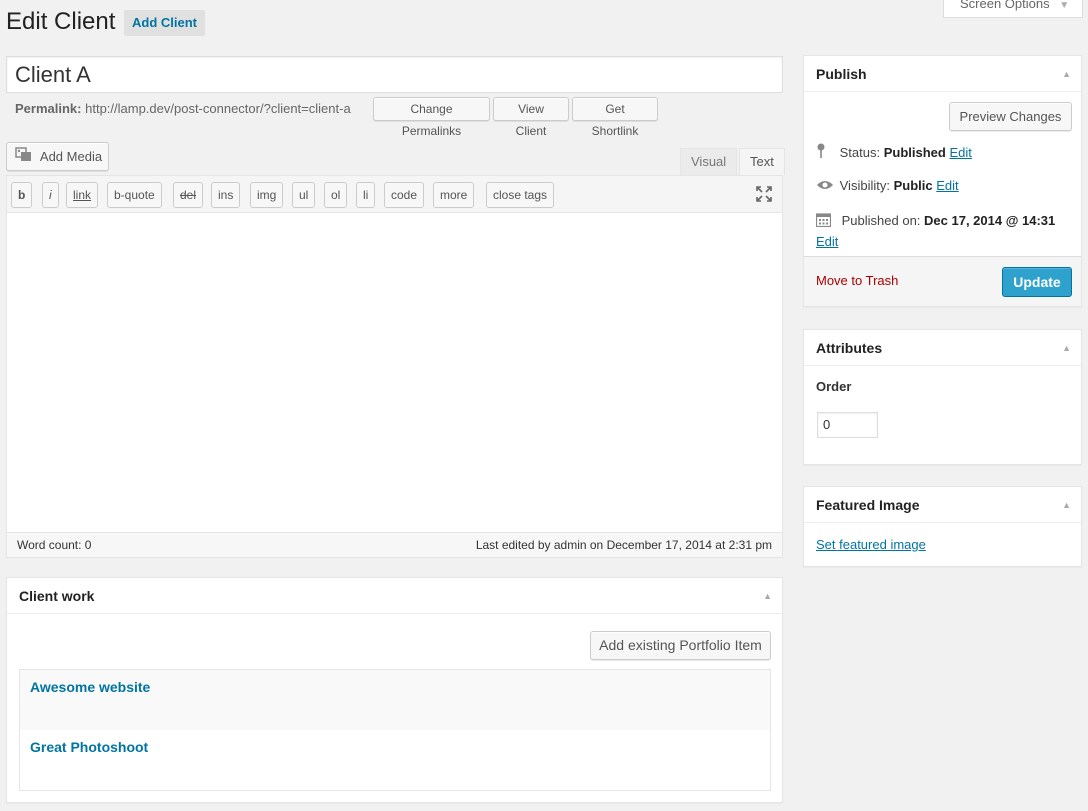  What do you see at coordinates (394, 596) in the screenshot?
I see `client-work-header: Client work ▲` at bounding box center [394, 596].